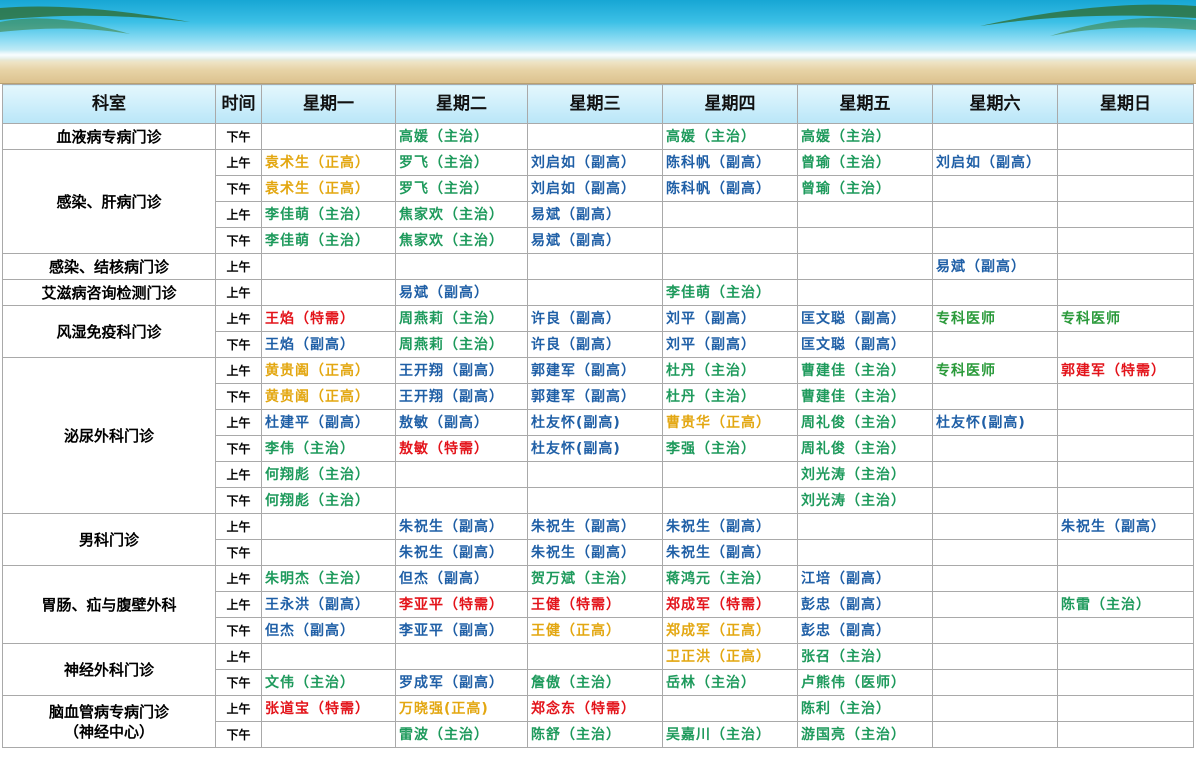 This screenshot has width=1196, height=775. Describe the element at coordinates (461, 422) in the screenshot. I see `doctor-cell: 敖敏（副高）` at that location.